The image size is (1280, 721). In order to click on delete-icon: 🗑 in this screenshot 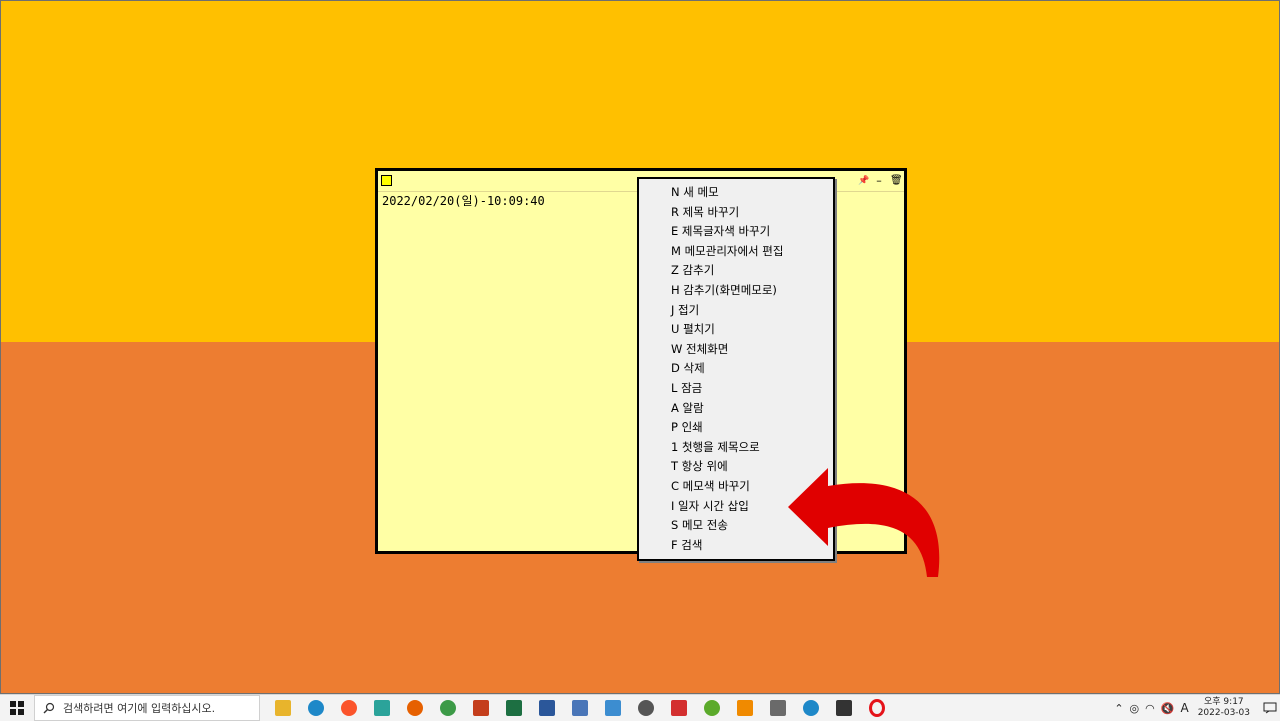, I will do `click(896, 181)`.